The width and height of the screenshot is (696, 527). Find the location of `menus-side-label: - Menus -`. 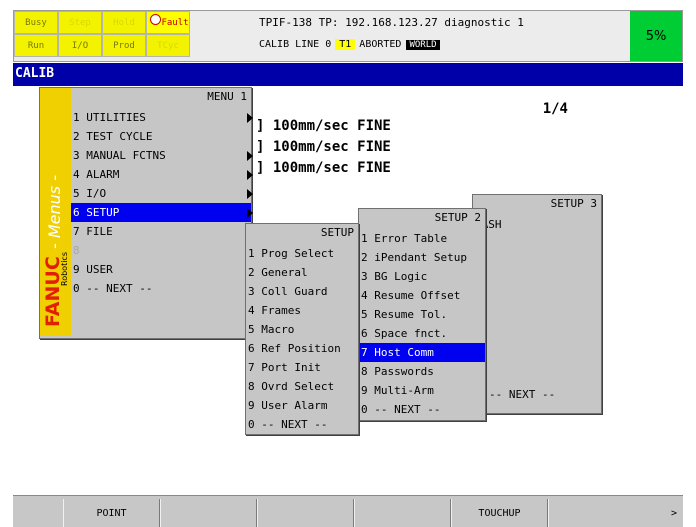

menus-side-label: - Menus - is located at coordinates (54, 212).